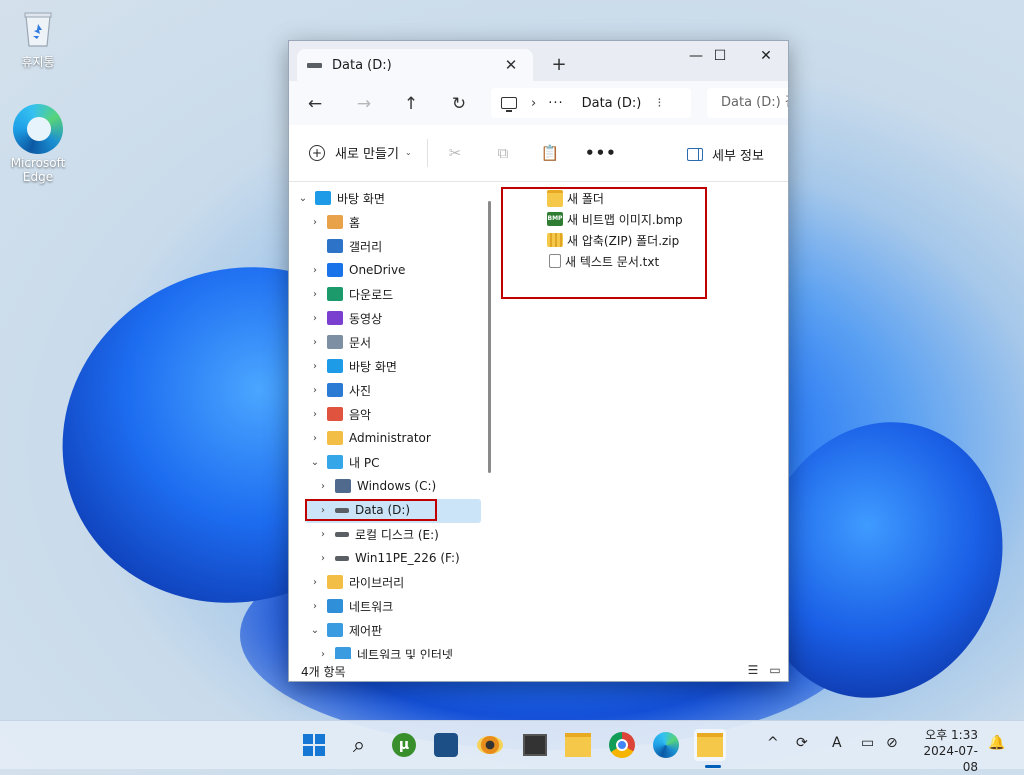  I want to click on address-bar: › ··· Data (D:) ⁝, so click(591, 103).